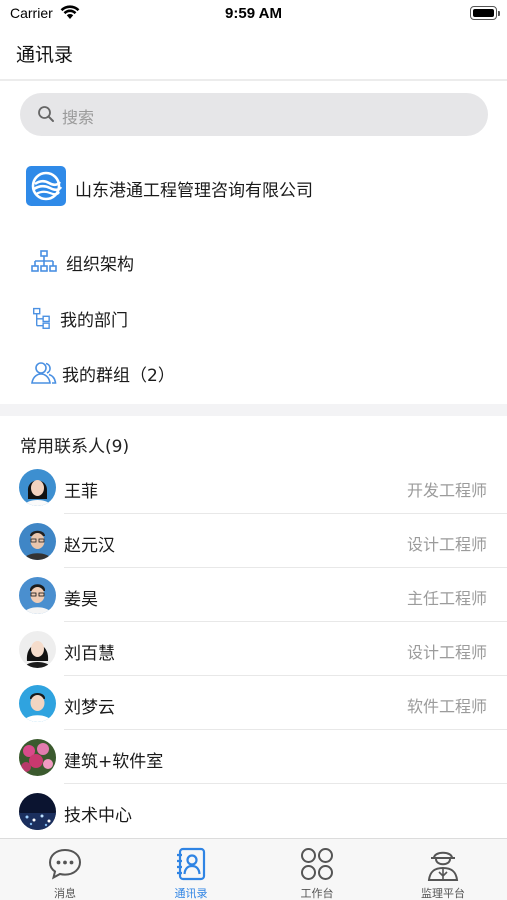 This screenshot has width=507, height=900. What do you see at coordinates (41, 318) in the screenshot?
I see `department-icon` at bounding box center [41, 318].